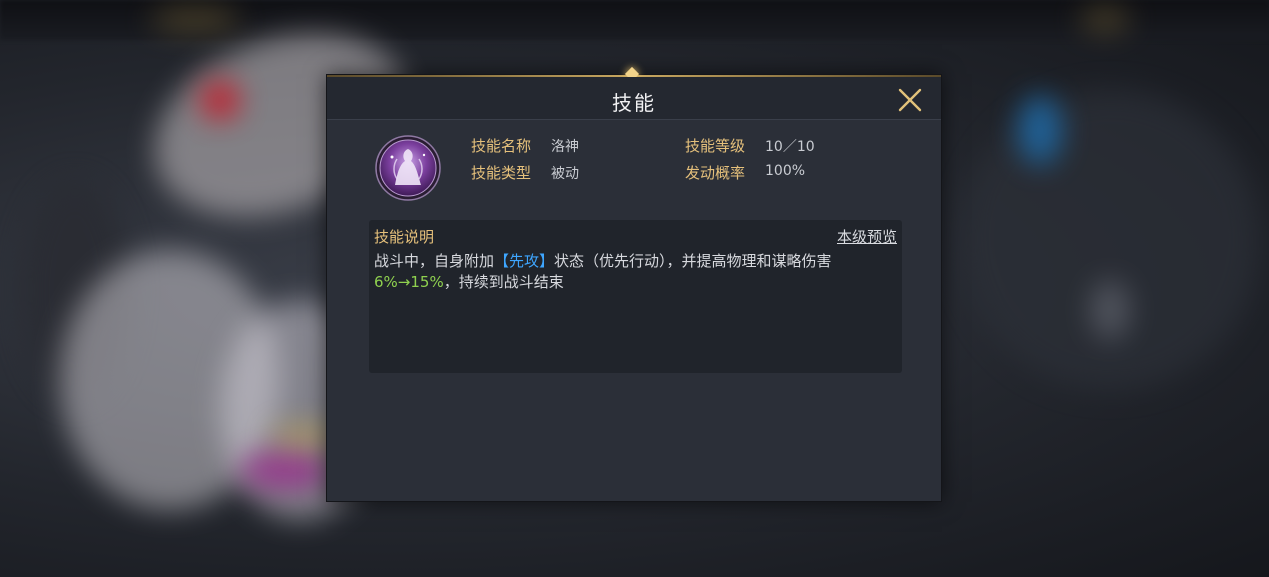  What do you see at coordinates (785, 171) in the screenshot?
I see `trigger-chance-value: 100%` at bounding box center [785, 171].